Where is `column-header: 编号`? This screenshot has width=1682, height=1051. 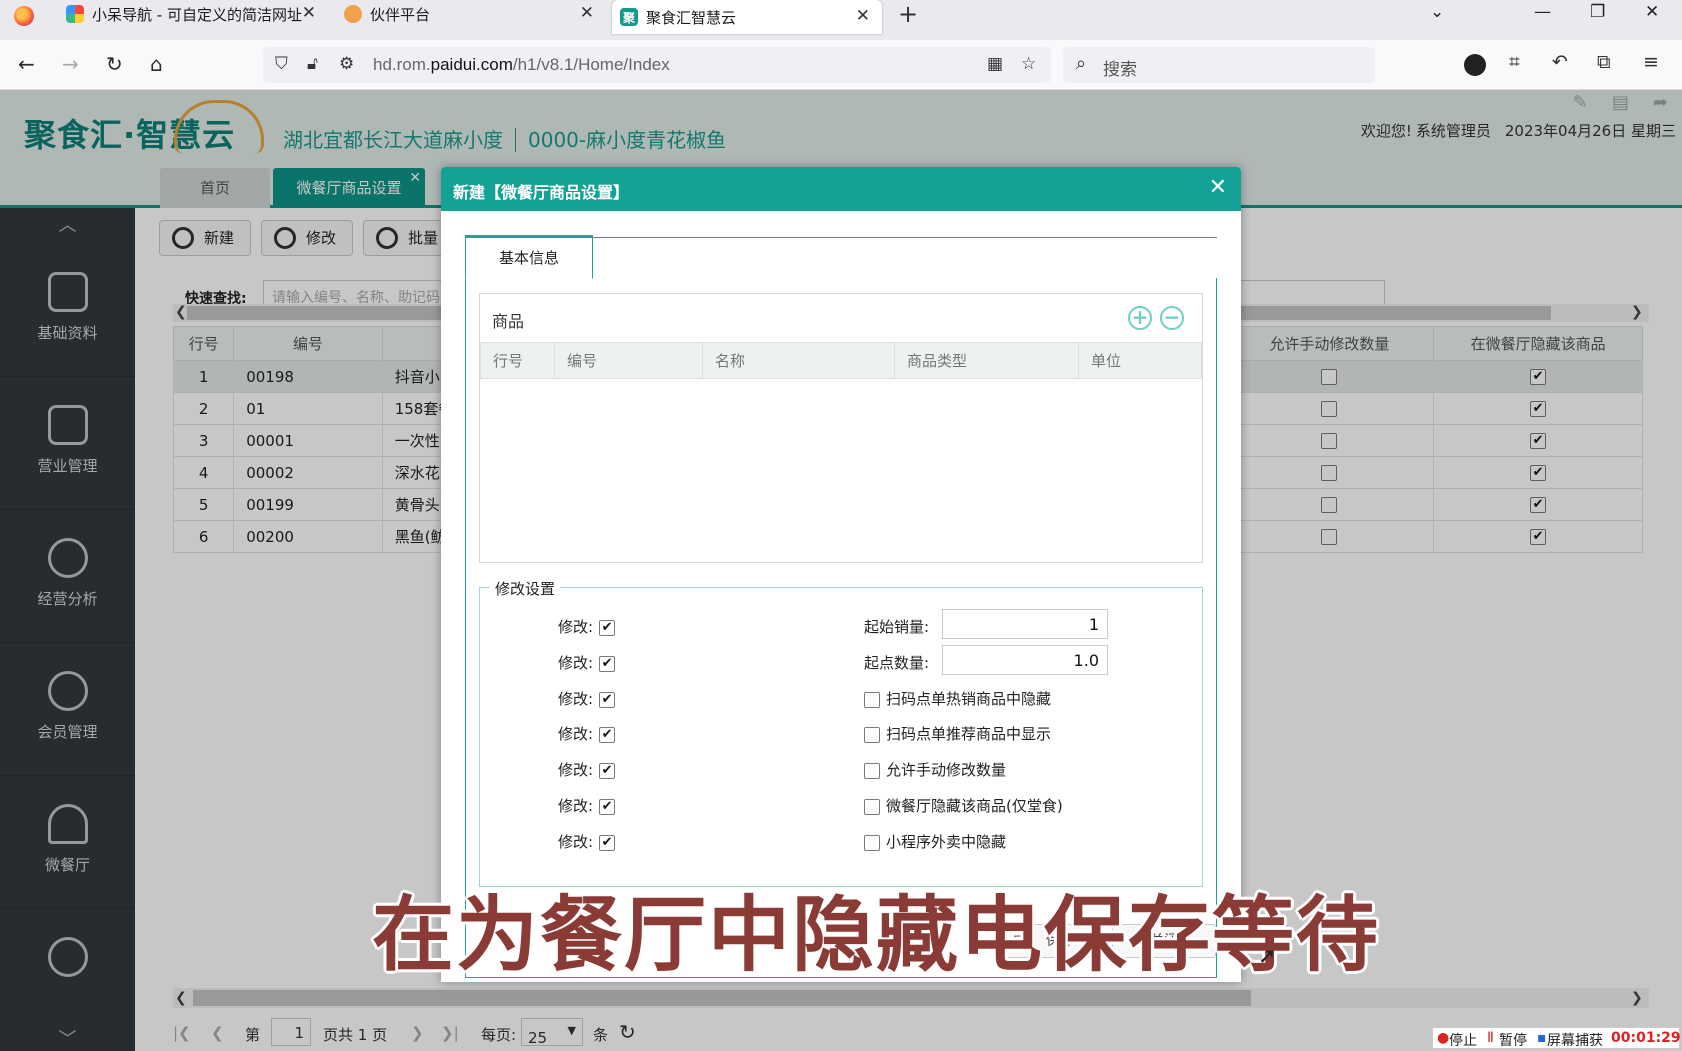 column-header: 编号 is located at coordinates (628, 360).